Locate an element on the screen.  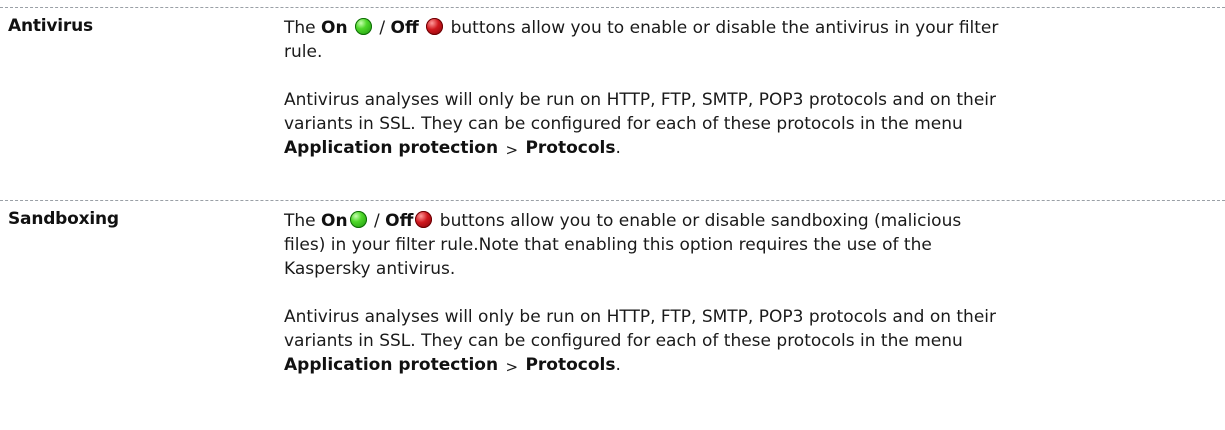
term-sandboxing: Sandboxing is located at coordinates (63, 219).